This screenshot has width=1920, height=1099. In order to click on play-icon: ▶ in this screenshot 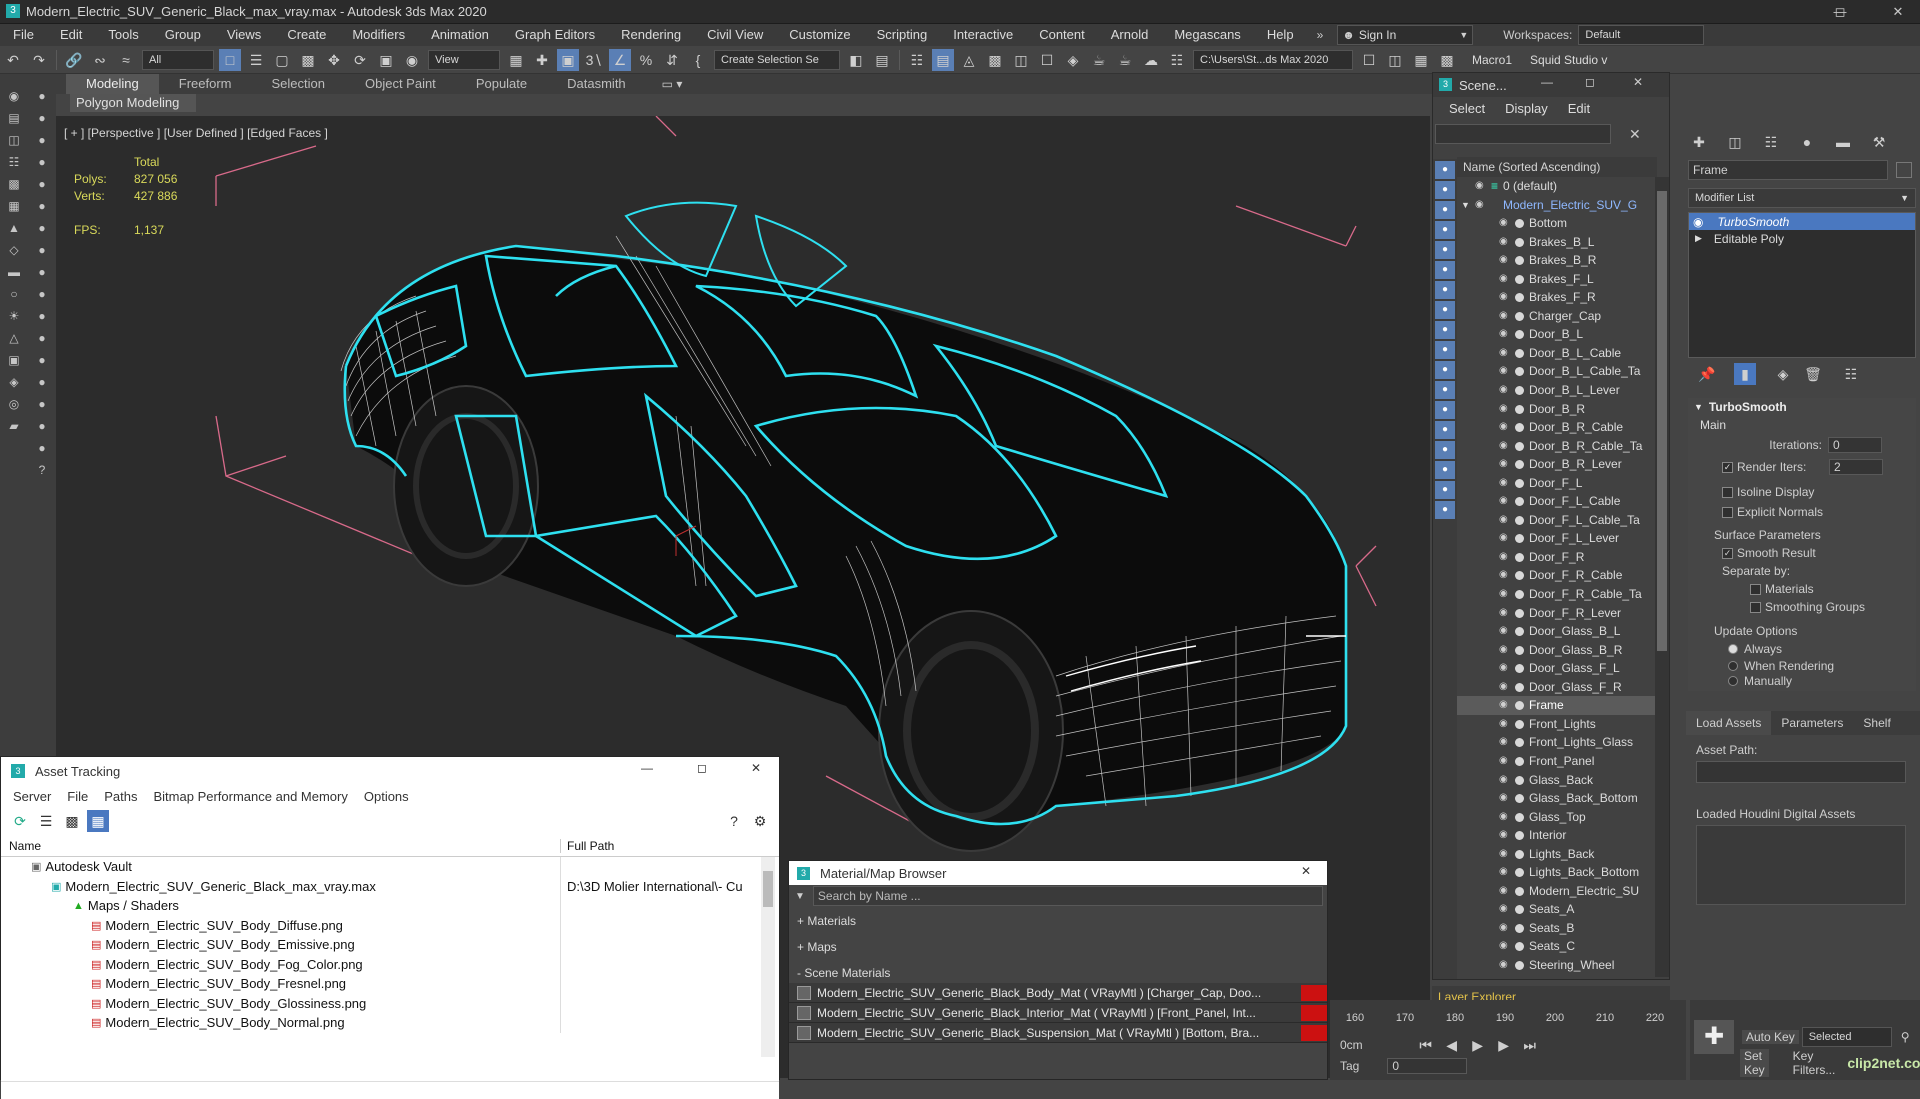, I will do `click(1478, 1045)`.